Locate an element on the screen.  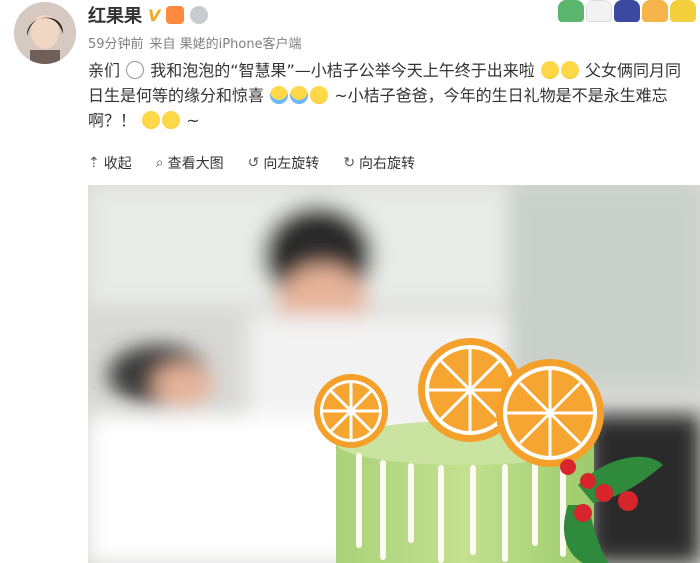
post-meta: 59分钟前 来自 果姥的iPhone客户端 is located at coordinates (195, 42).